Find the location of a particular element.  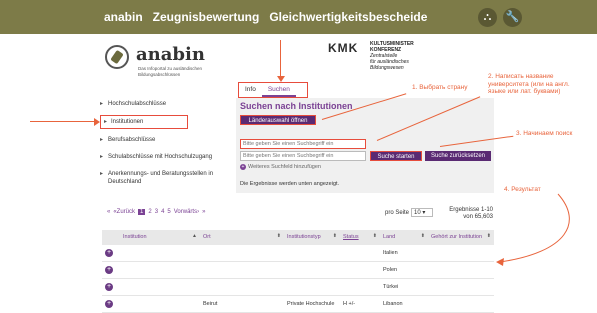

annotation-1: 1. Выбрать страну is located at coordinates (440, 87).